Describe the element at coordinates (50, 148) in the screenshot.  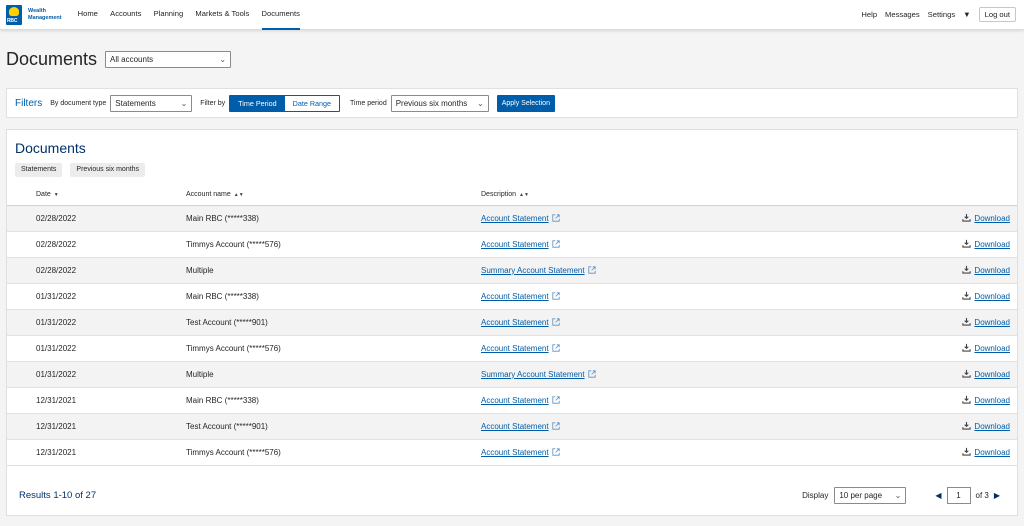
I see `documents-card-title: Documents` at that location.